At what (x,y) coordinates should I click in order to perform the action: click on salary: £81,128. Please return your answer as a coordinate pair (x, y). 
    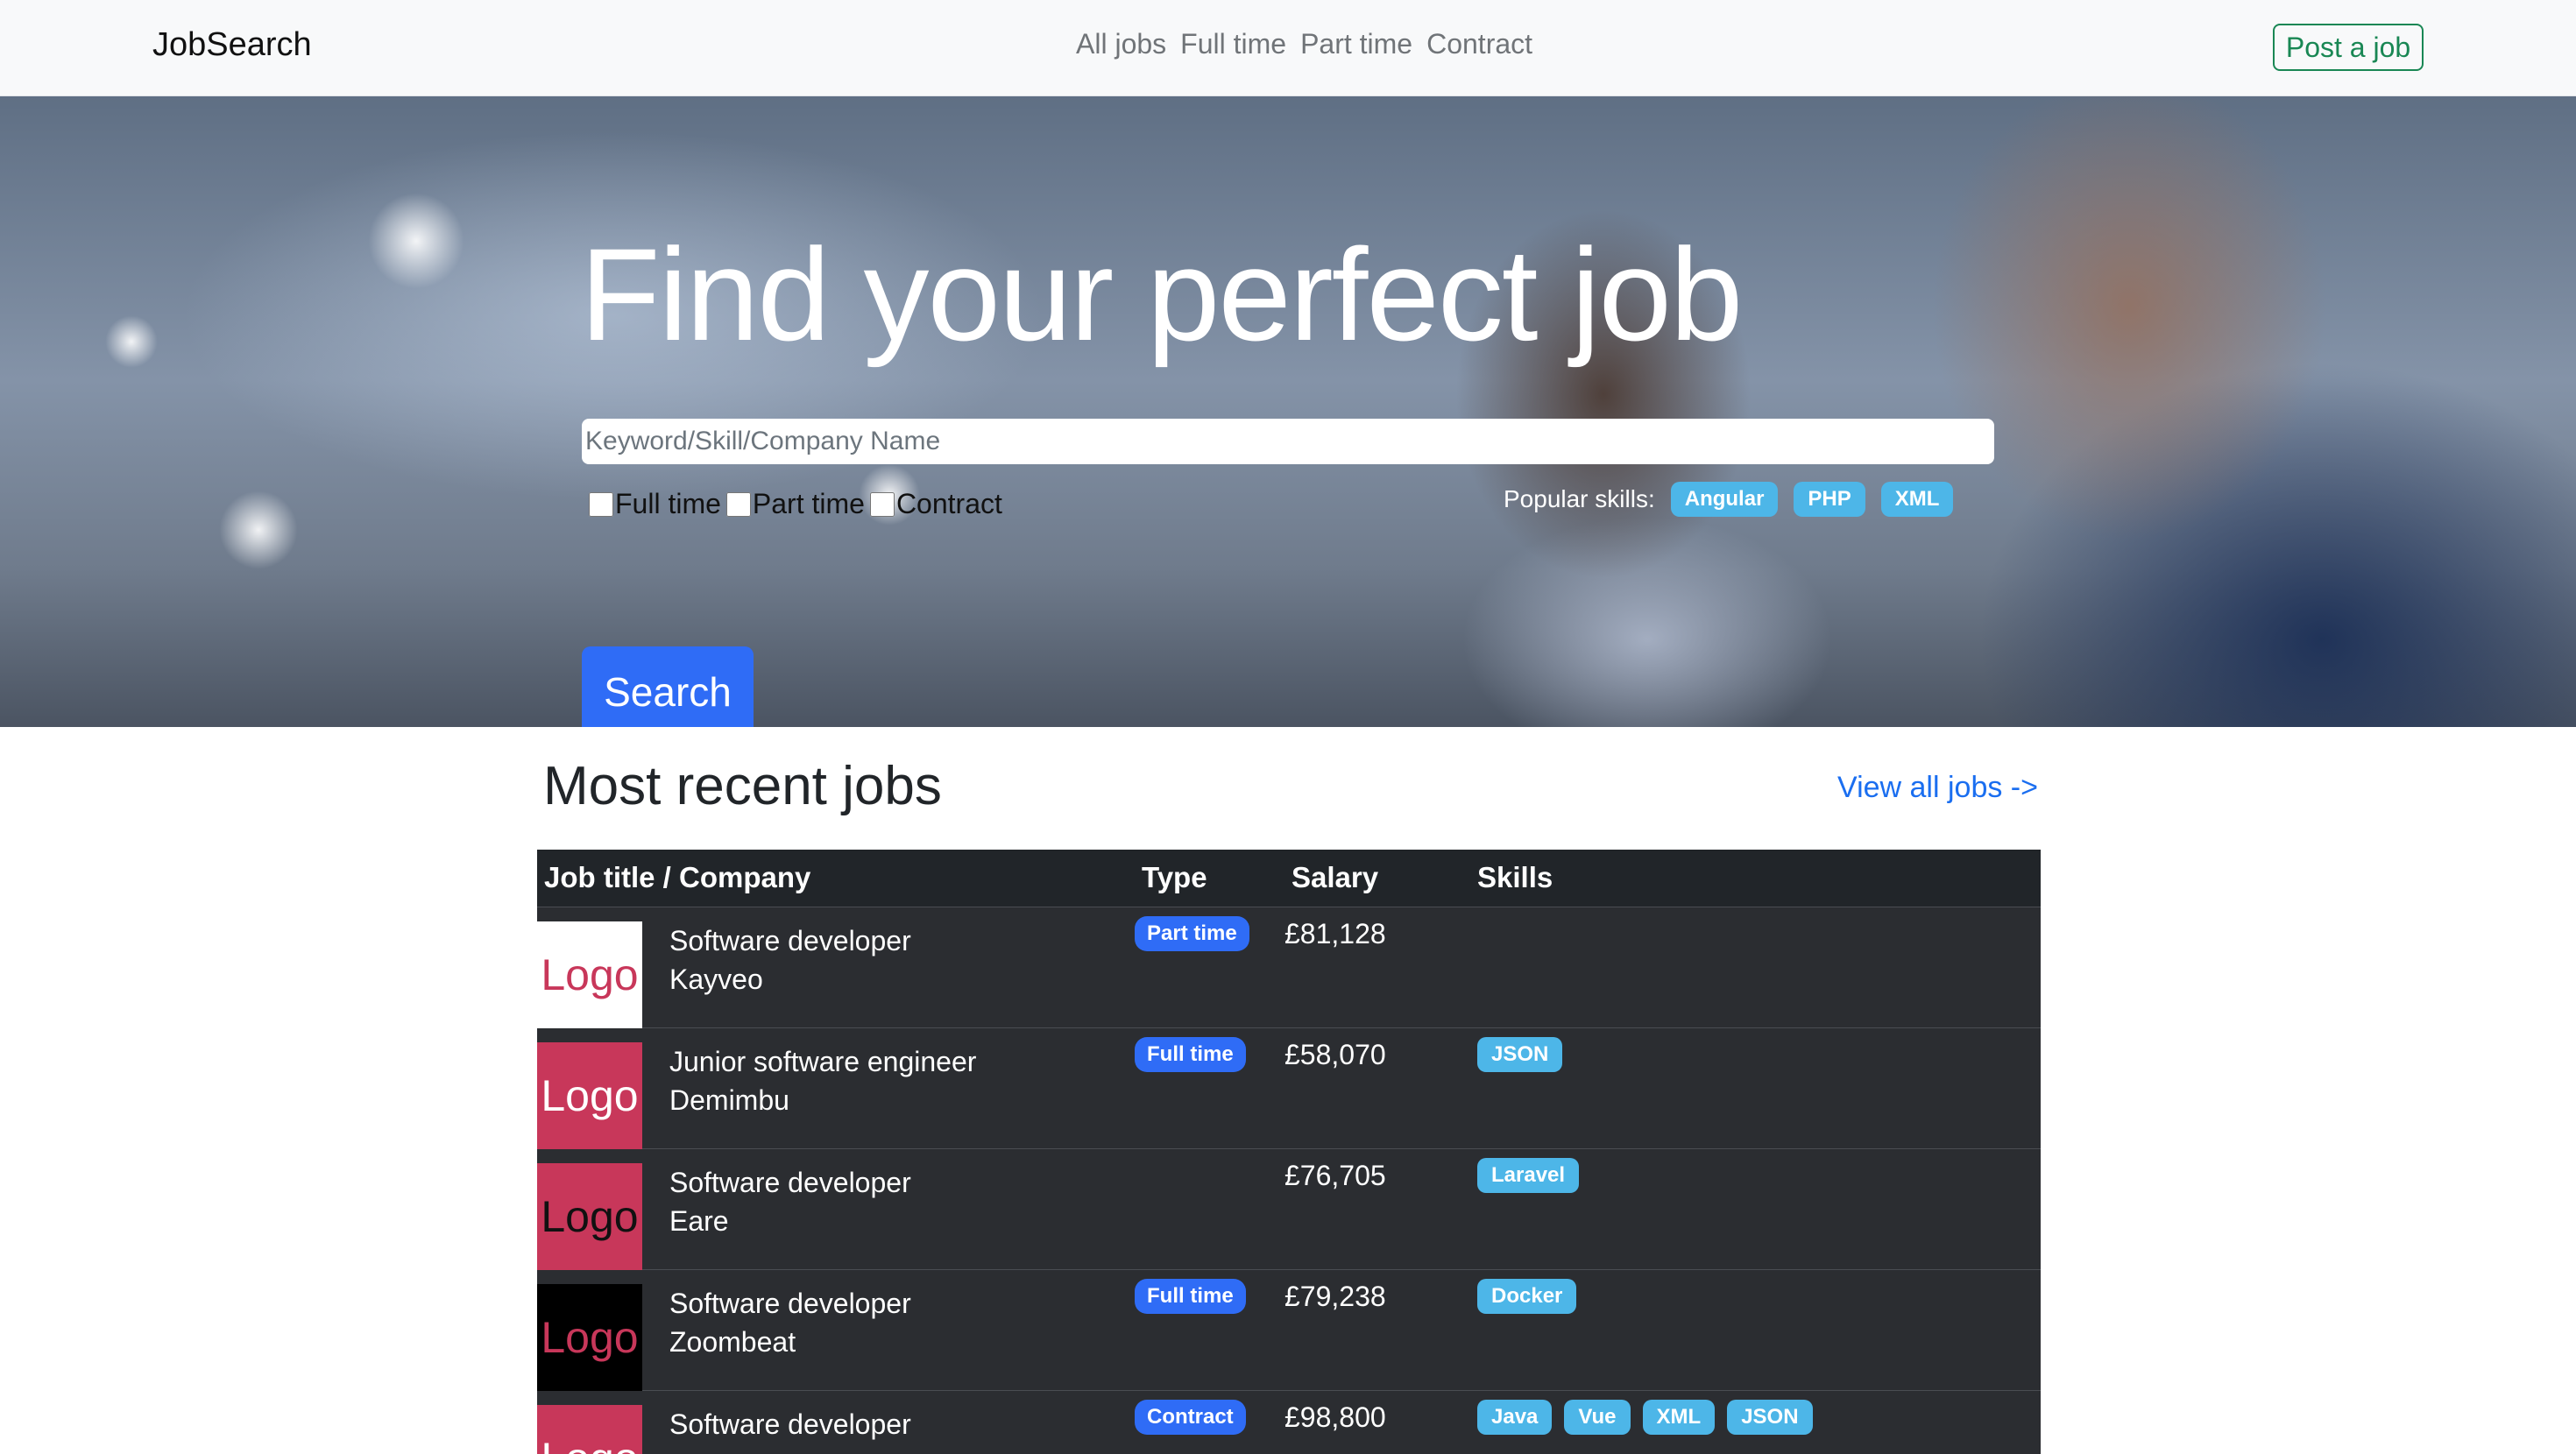
    Looking at the image, I should click on (1335, 933).